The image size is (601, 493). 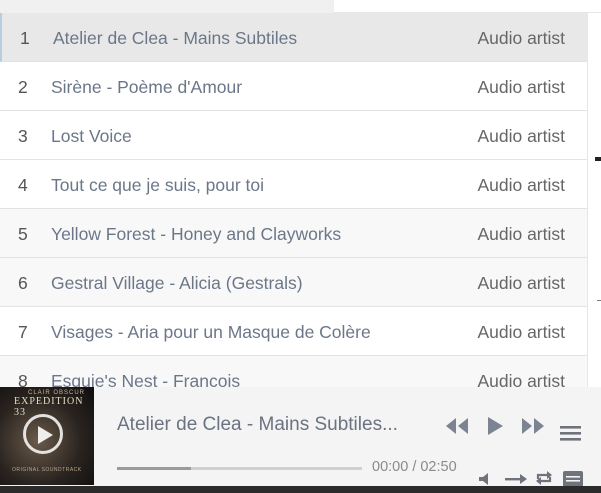 What do you see at coordinates (91, 136) in the screenshot?
I see `track-title: Lost Voice` at bounding box center [91, 136].